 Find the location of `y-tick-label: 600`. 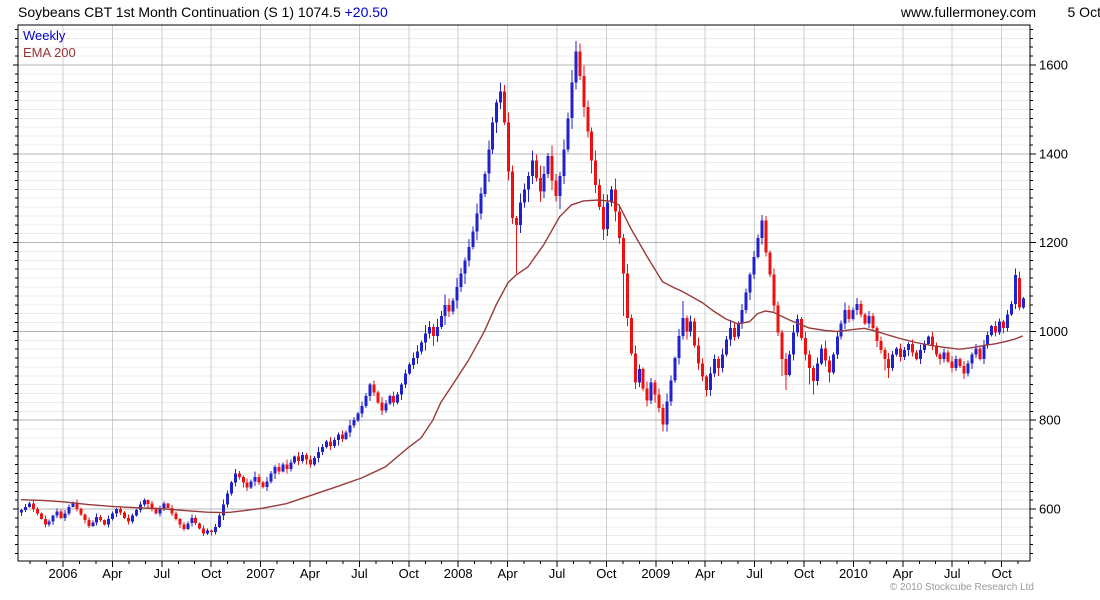

y-tick-label: 600 is located at coordinates (1050, 509).